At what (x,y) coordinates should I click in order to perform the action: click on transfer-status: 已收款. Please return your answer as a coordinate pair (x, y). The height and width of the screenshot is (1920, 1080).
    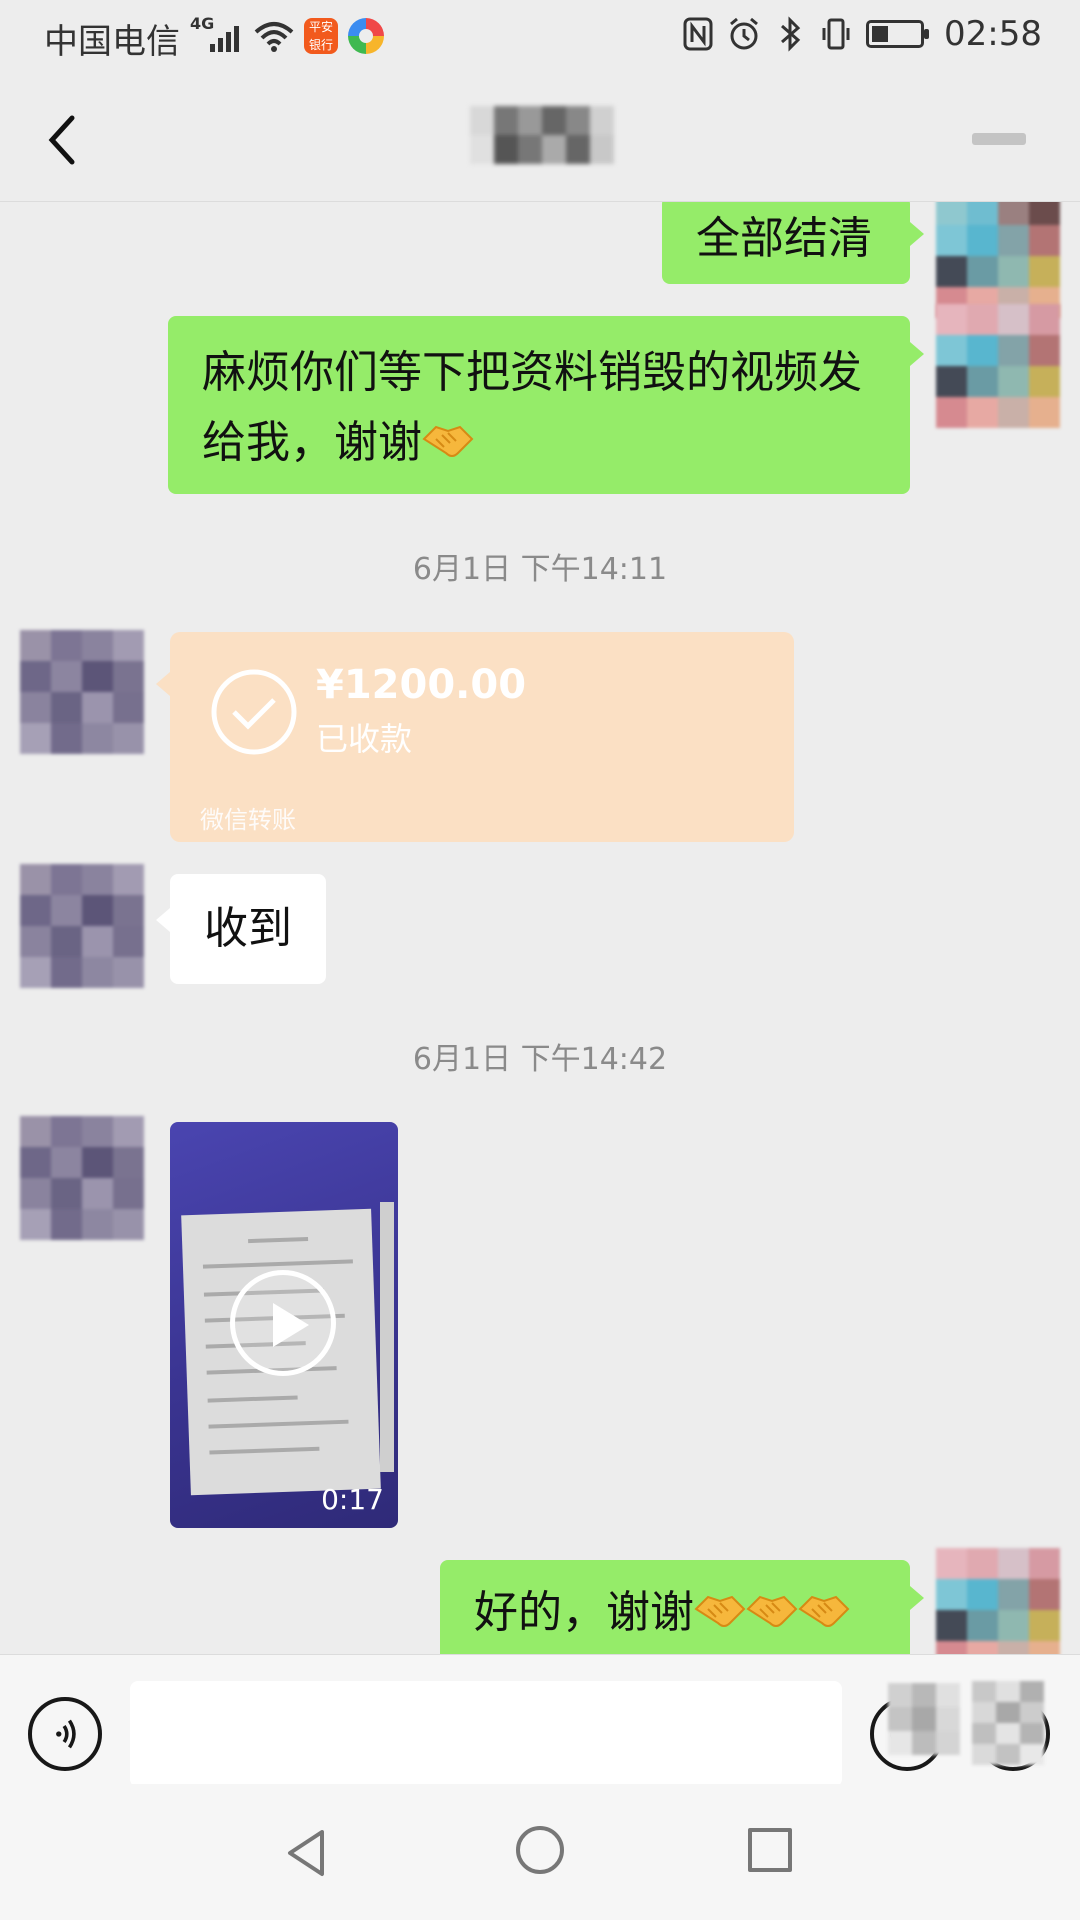
    Looking at the image, I should click on (364, 739).